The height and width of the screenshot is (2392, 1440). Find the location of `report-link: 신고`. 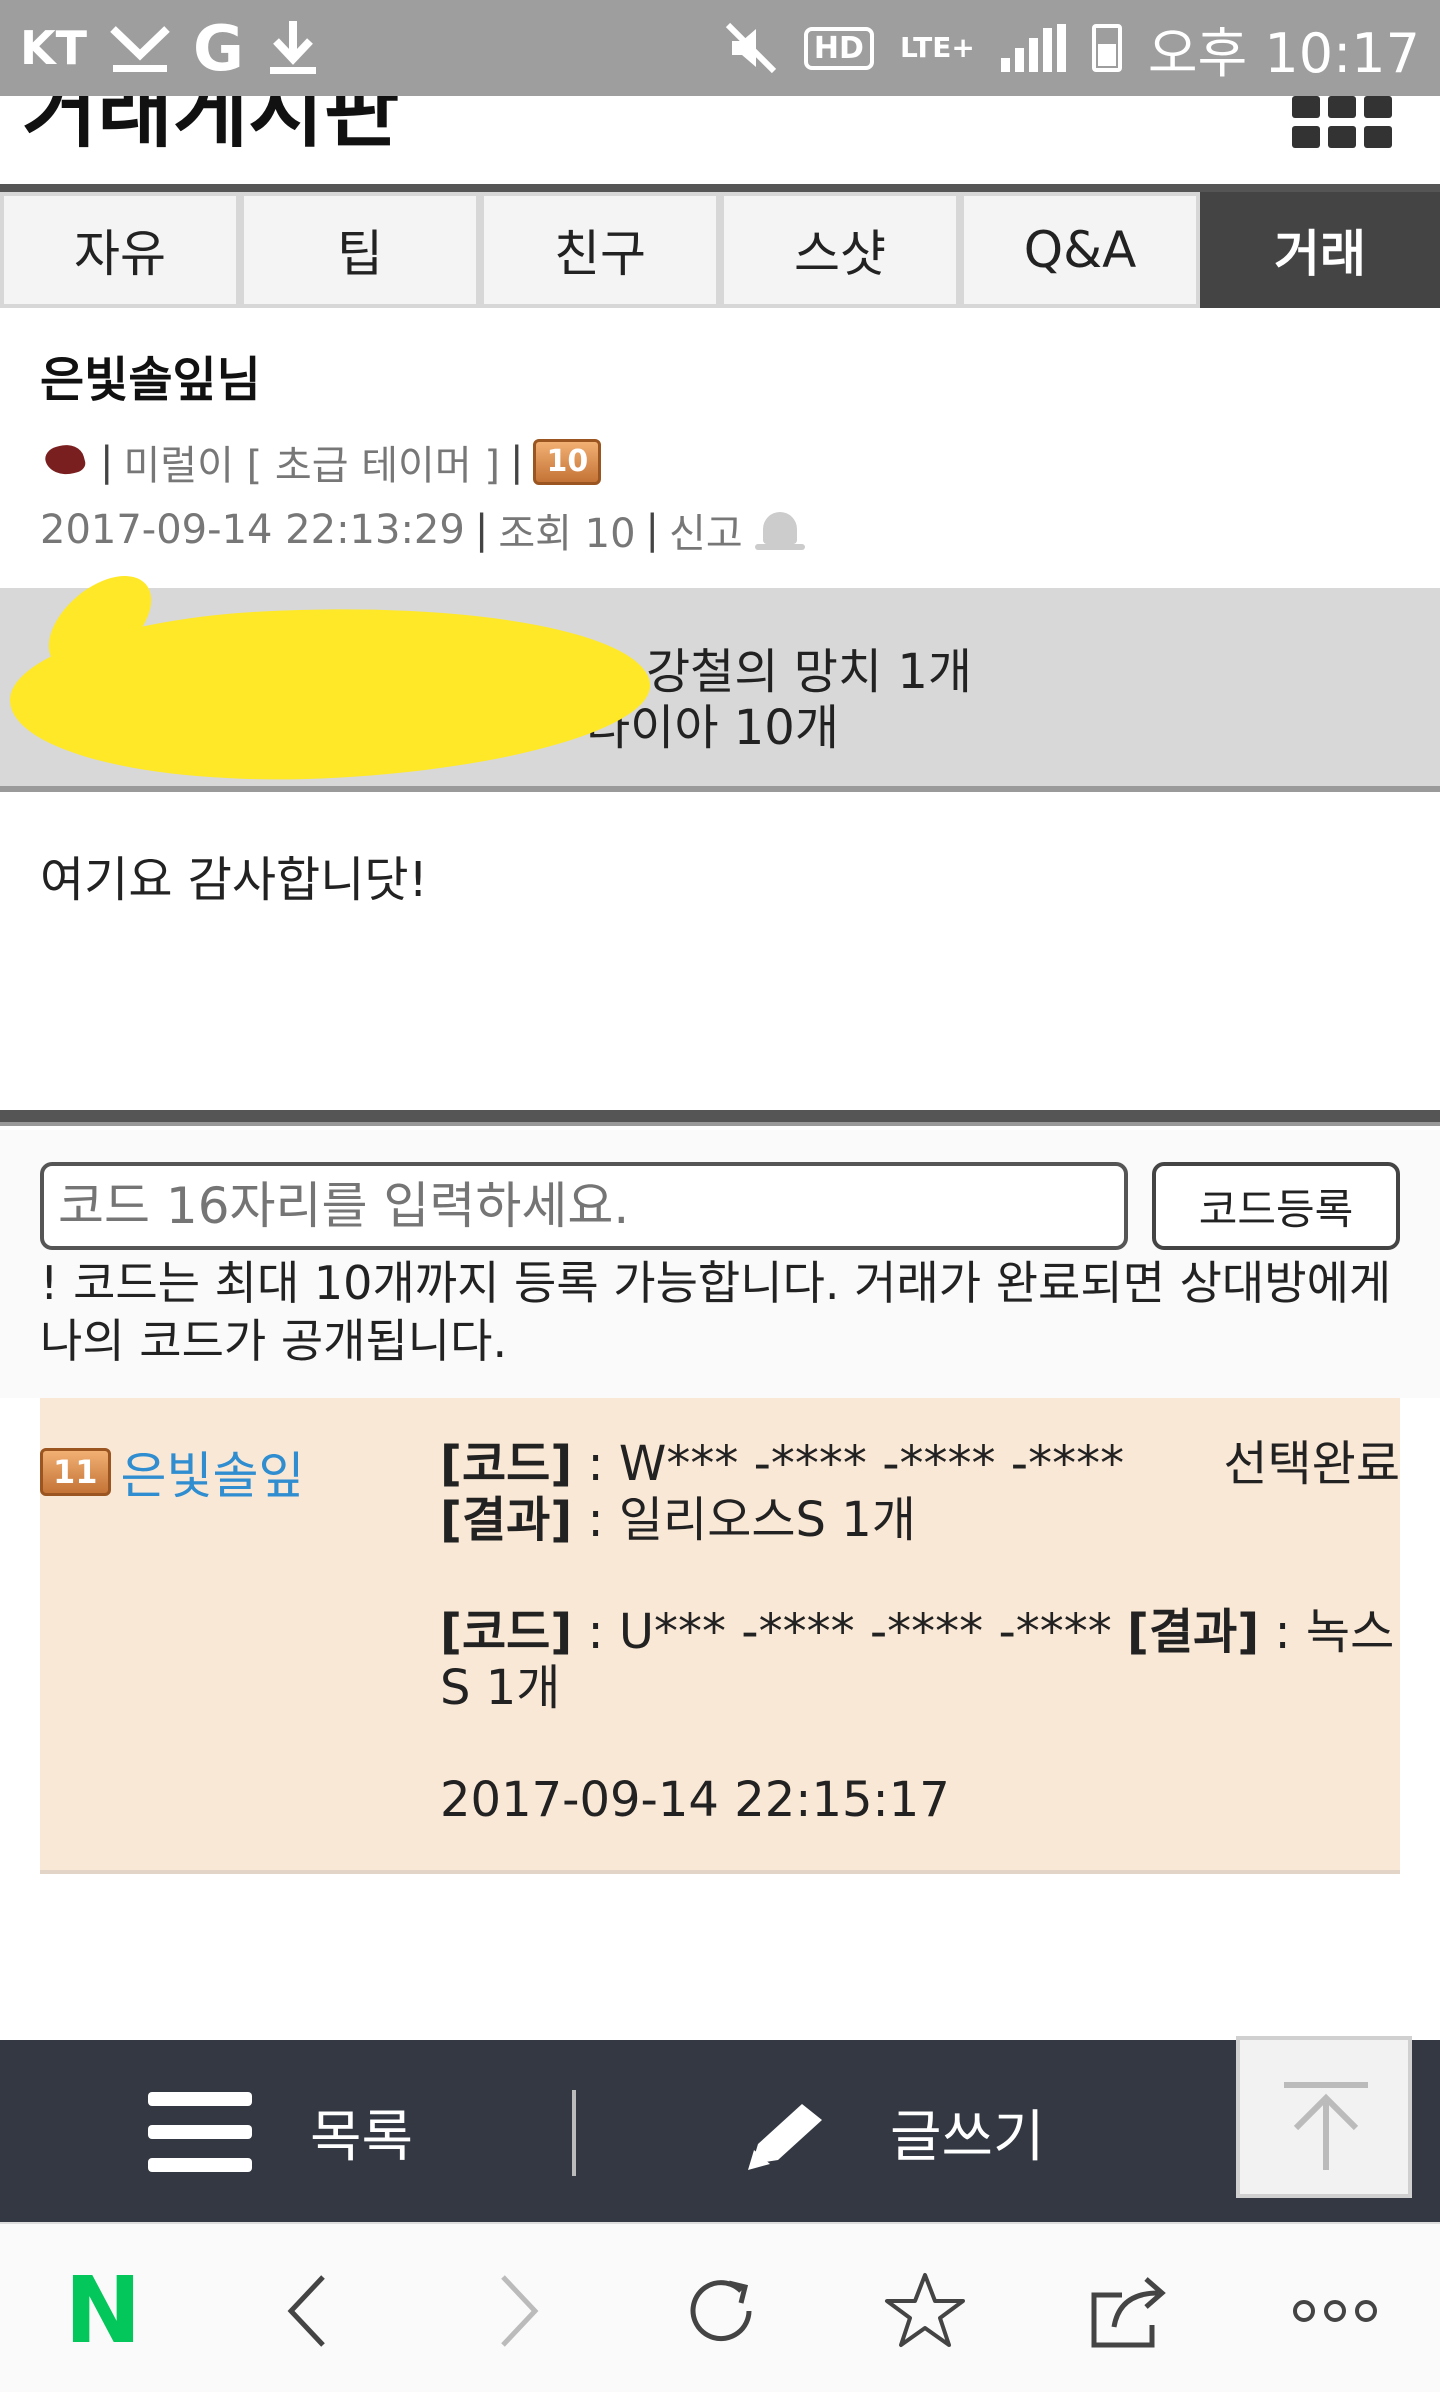

report-link: 신고 is located at coordinates (706, 530).